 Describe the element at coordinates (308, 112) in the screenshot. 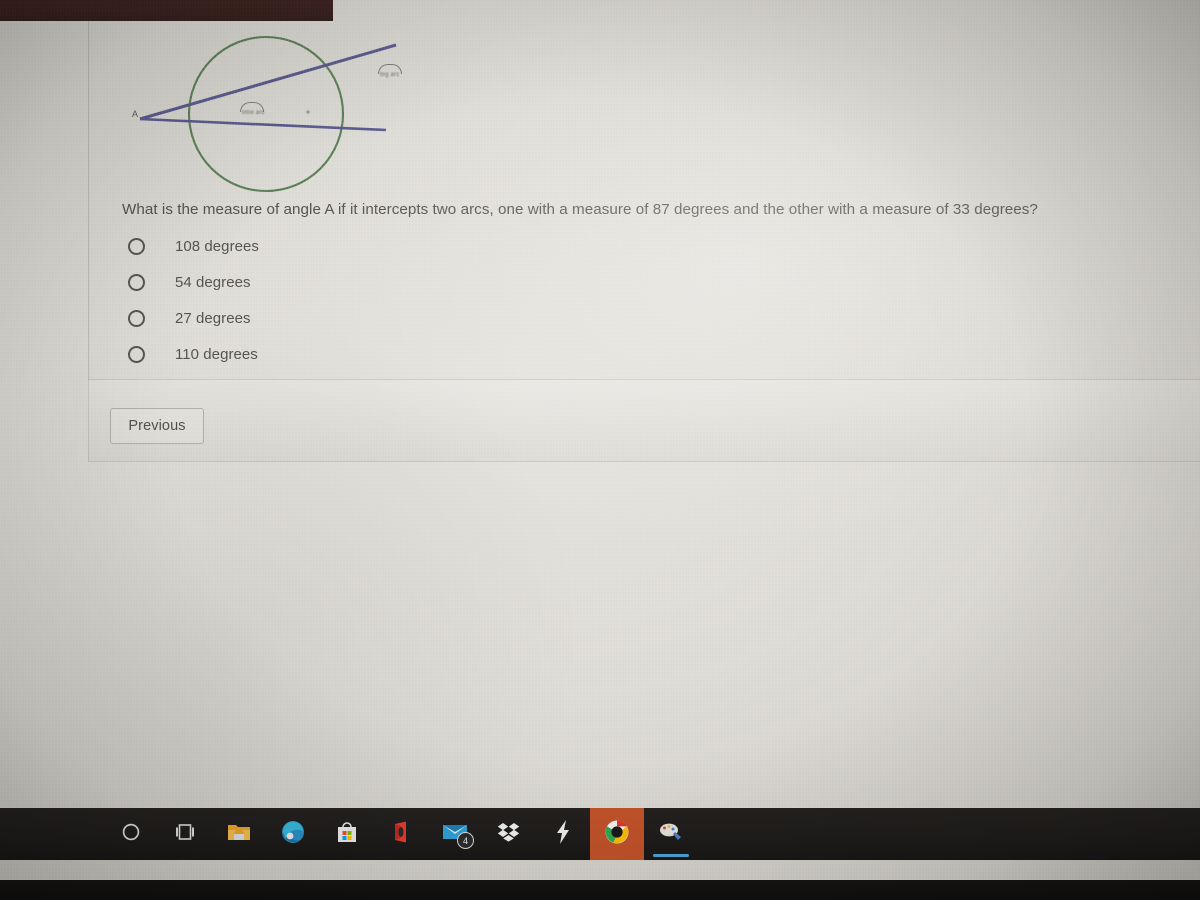

I see `circle-center-dot` at that location.